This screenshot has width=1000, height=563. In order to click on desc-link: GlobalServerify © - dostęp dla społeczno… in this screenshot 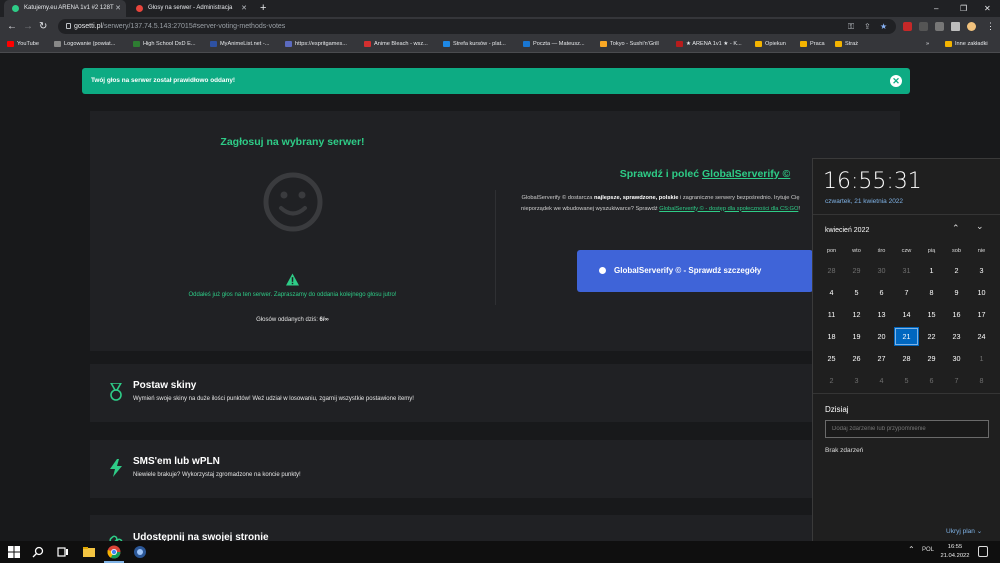, I will do `click(728, 209)`.